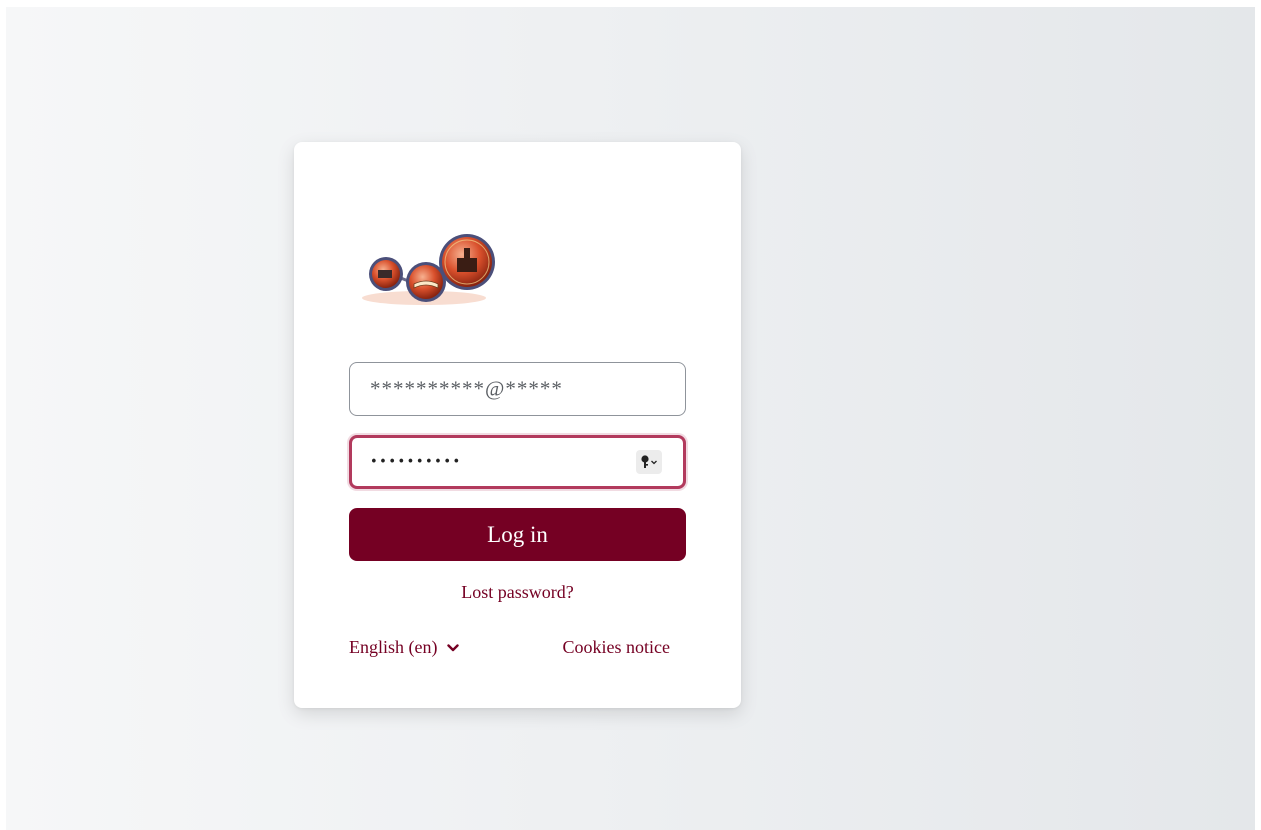  What do you see at coordinates (393, 647) in the screenshot?
I see `language-label: English (en)` at bounding box center [393, 647].